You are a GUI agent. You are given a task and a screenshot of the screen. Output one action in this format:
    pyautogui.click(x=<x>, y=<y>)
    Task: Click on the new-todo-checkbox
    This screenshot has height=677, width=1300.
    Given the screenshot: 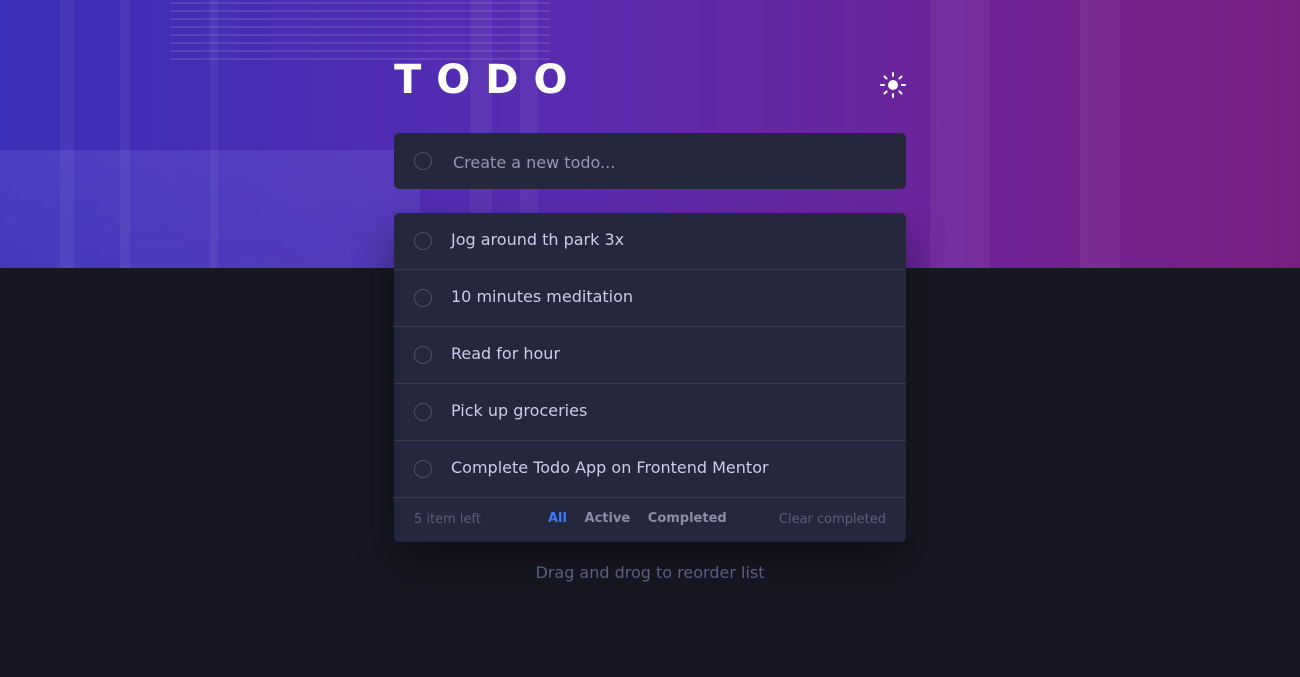 What is the action you would take?
    pyautogui.click(x=423, y=161)
    